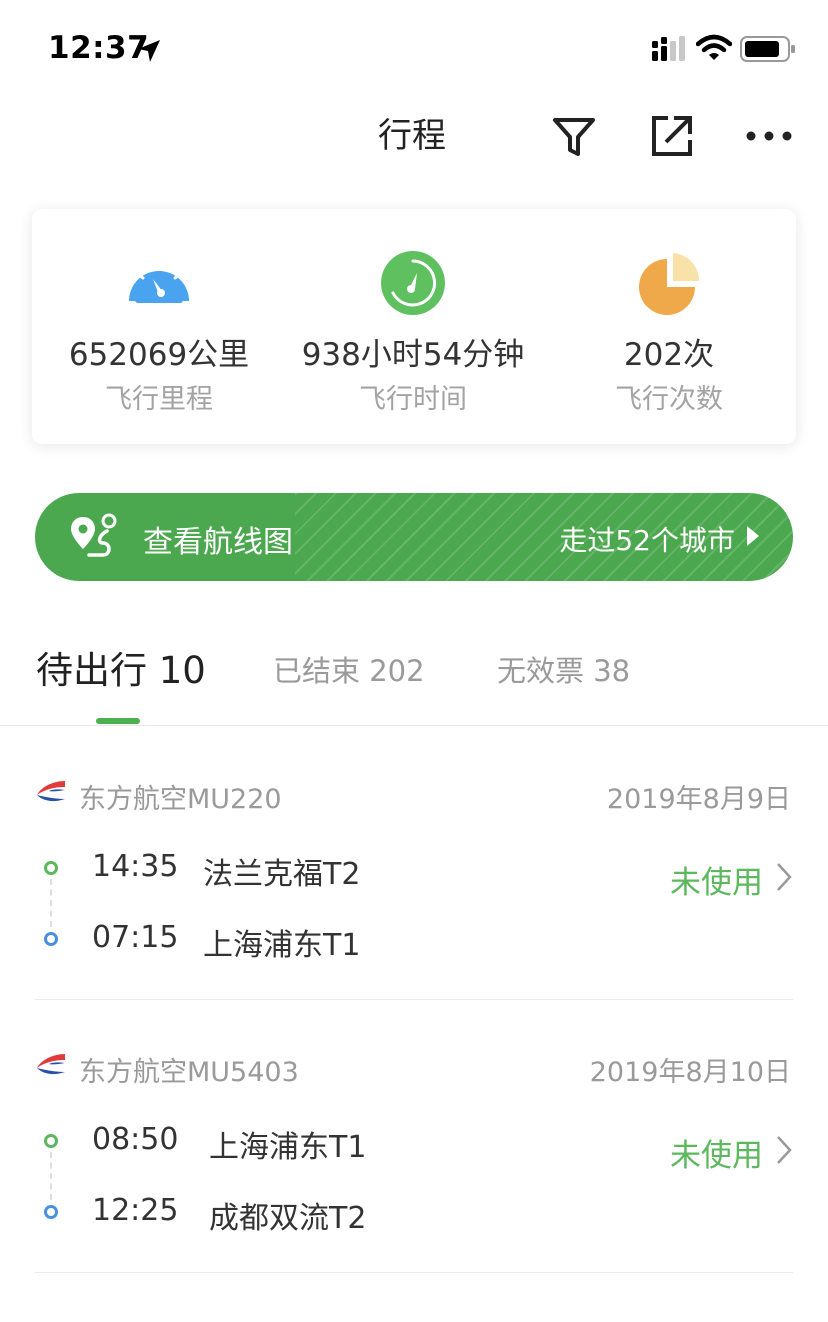  What do you see at coordinates (669, 284) in the screenshot?
I see `pie-chart-icon` at bounding box center [669, 284].